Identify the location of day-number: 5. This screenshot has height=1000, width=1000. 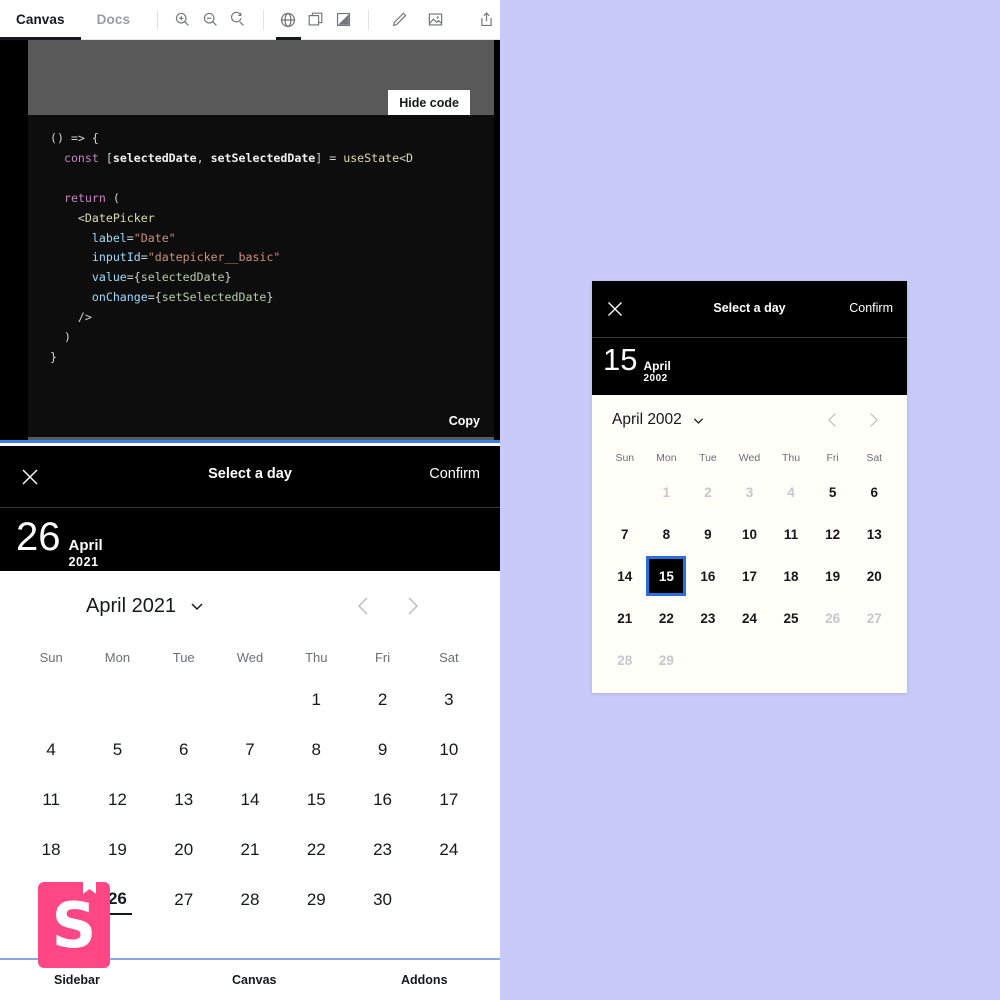
(832, 492).